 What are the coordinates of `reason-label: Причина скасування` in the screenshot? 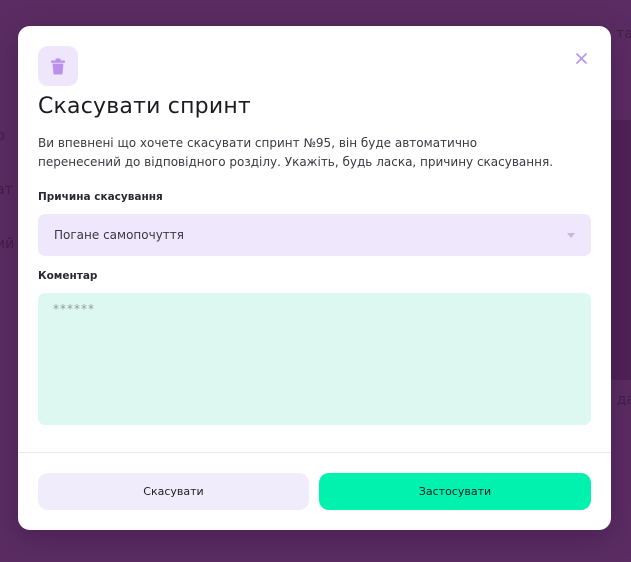 It's located at (100, 197).